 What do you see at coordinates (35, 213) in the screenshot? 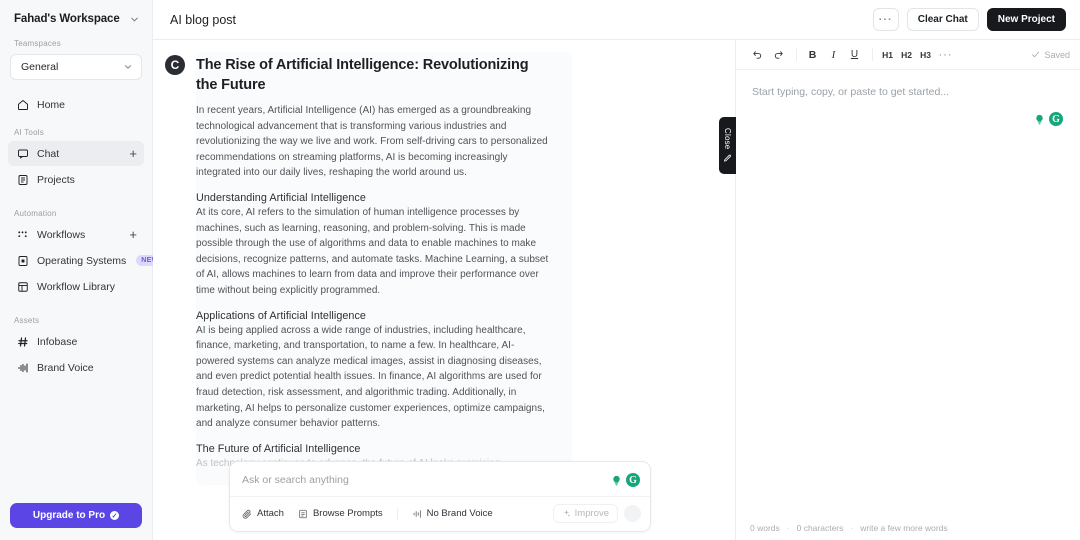
I see `section-label-automation: Automation` at bounding box center [35, 213].